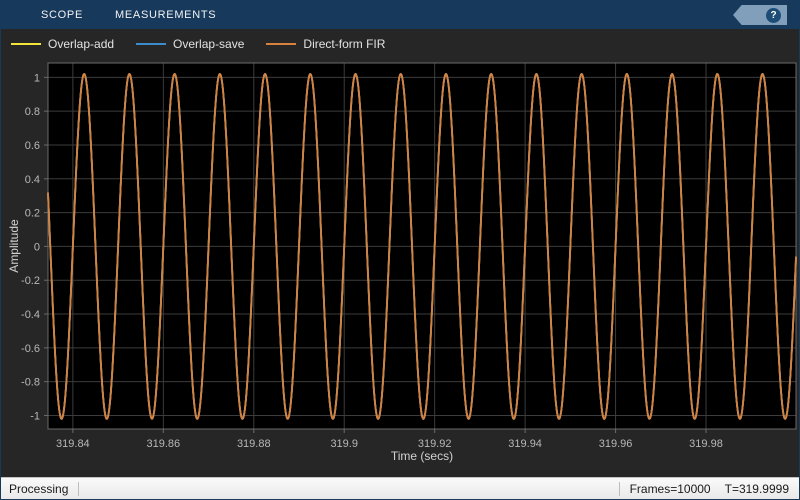  What do you see at coordinates (14, 246) in the screenshot?
I see `y-axis-label: Amplitude` at bounding box center [14, 246].